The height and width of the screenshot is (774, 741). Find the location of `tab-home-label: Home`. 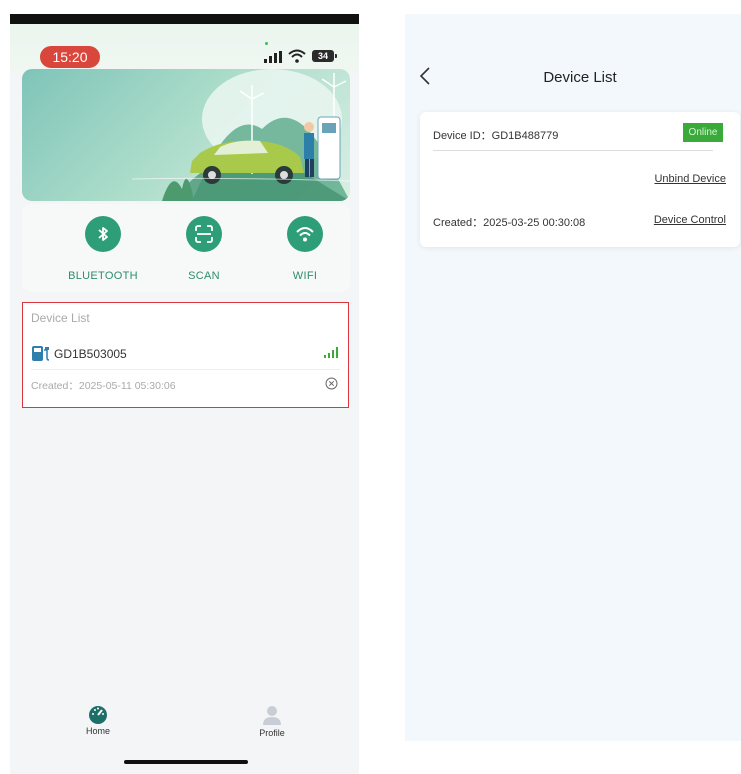

tab-home-label: Home is located at coordinates (97, 731).